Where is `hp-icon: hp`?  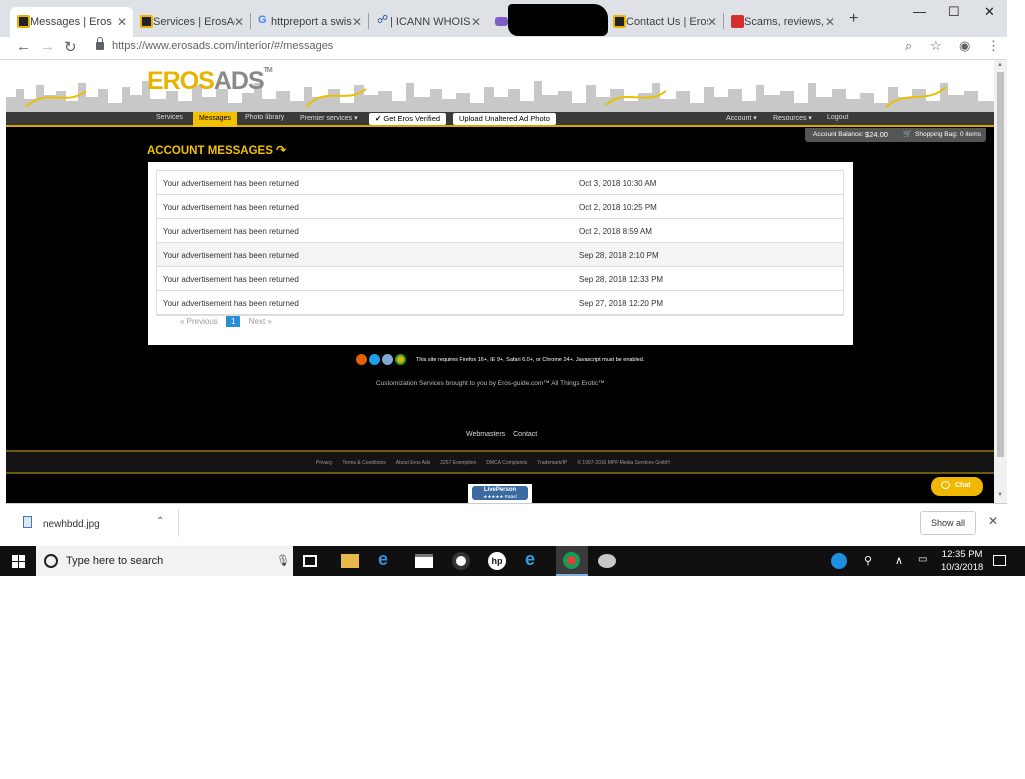
hp-icon: hp is located at coordinates (497, 561).